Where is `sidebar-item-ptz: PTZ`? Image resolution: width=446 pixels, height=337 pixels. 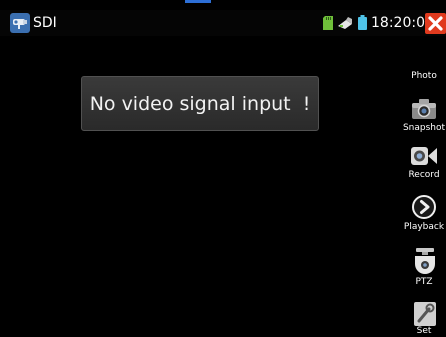 sidebar-item-ptz: PTZ is located at coordinates (424, 267).